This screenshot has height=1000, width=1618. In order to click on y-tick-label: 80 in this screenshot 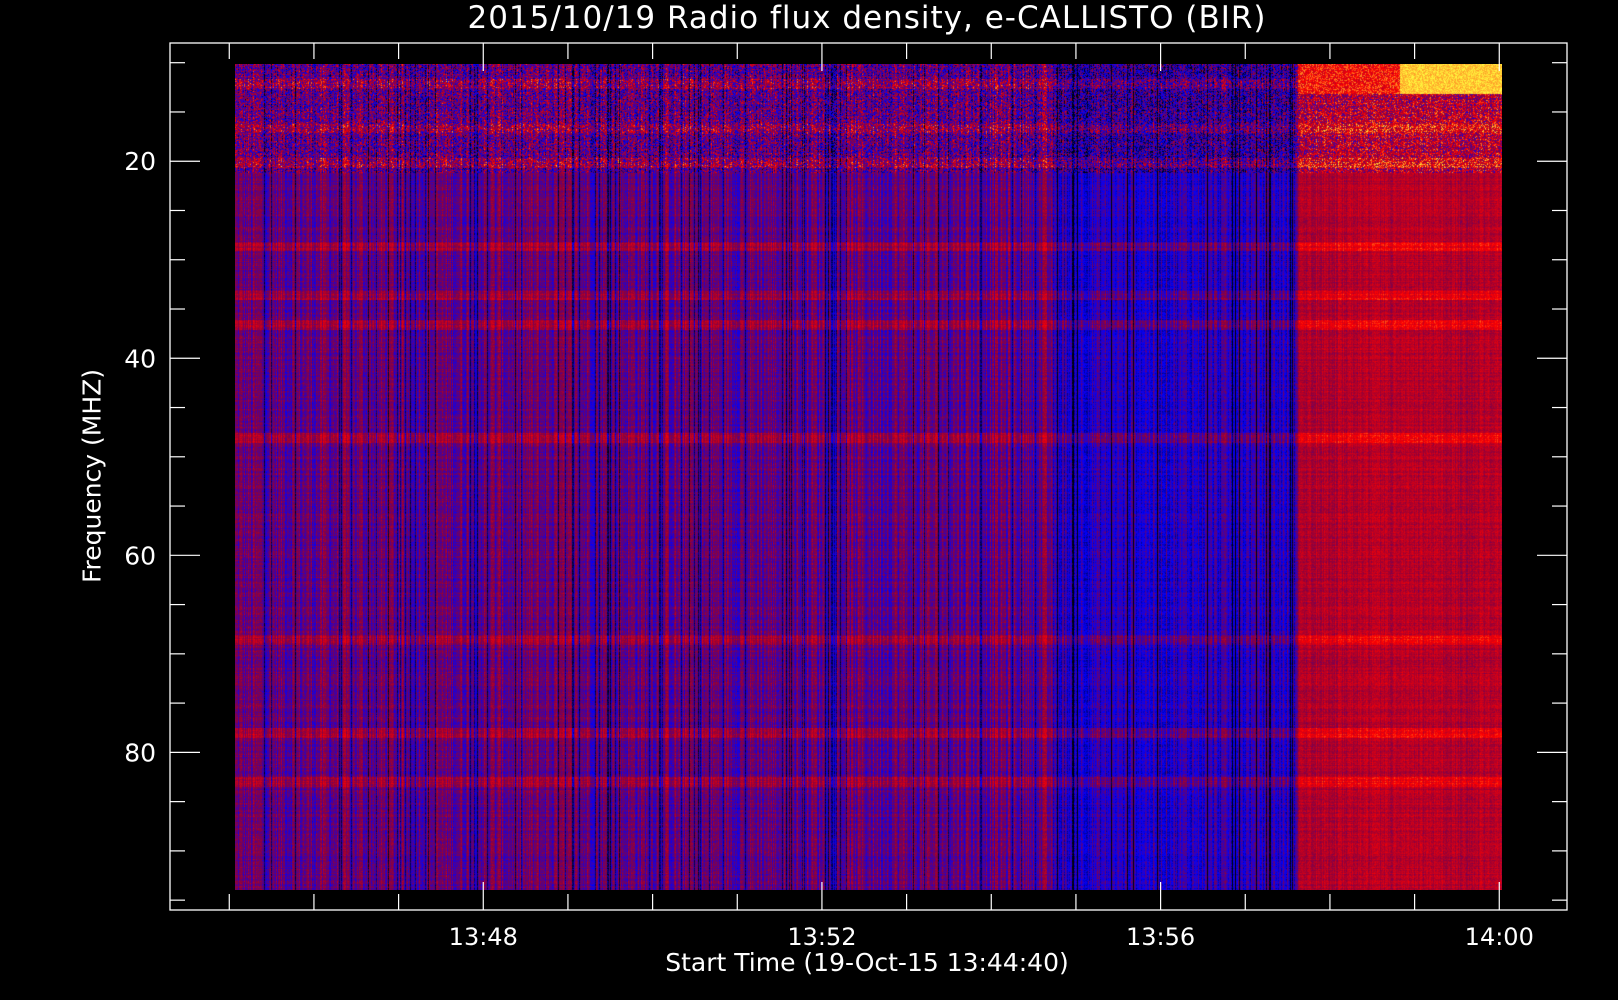, I will do `click(140, 752)`.